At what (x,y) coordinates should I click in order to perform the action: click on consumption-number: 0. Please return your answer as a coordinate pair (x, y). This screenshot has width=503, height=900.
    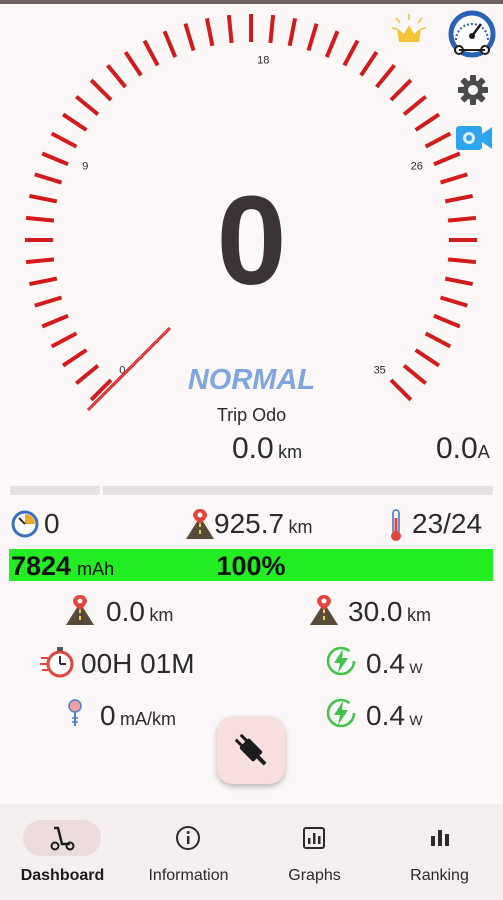
    Looking at the image, I should click on (108, 715).